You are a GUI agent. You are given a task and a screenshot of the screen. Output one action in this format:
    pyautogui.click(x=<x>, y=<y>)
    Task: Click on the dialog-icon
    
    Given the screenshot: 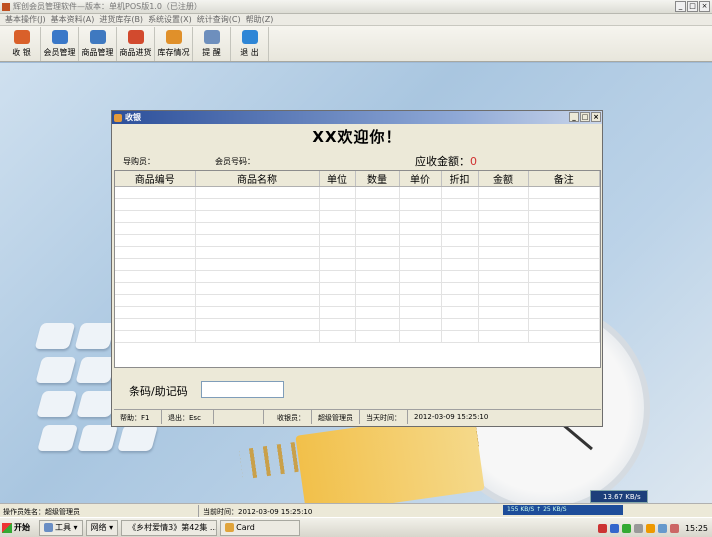 What is the action you would take?
    pyautogui.click(x=118, y=117)
    